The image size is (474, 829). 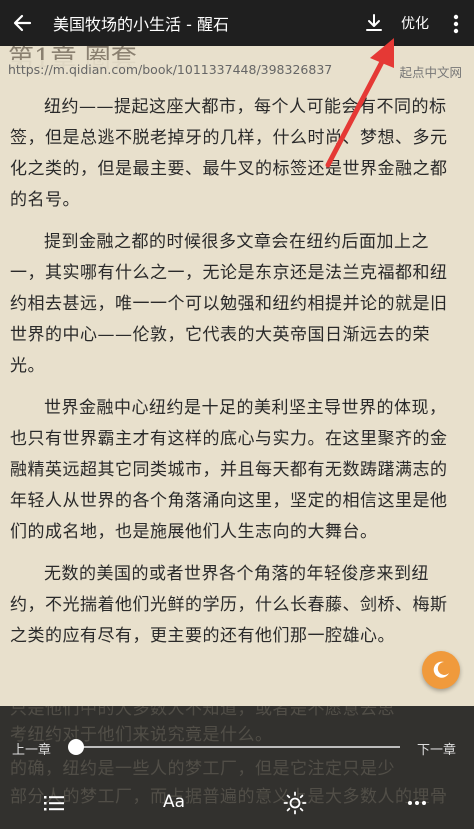 What do you see at coordinates (23, 23) in the screenshot?
I see `back-arrow-icon` at bounding box center [23, 23].